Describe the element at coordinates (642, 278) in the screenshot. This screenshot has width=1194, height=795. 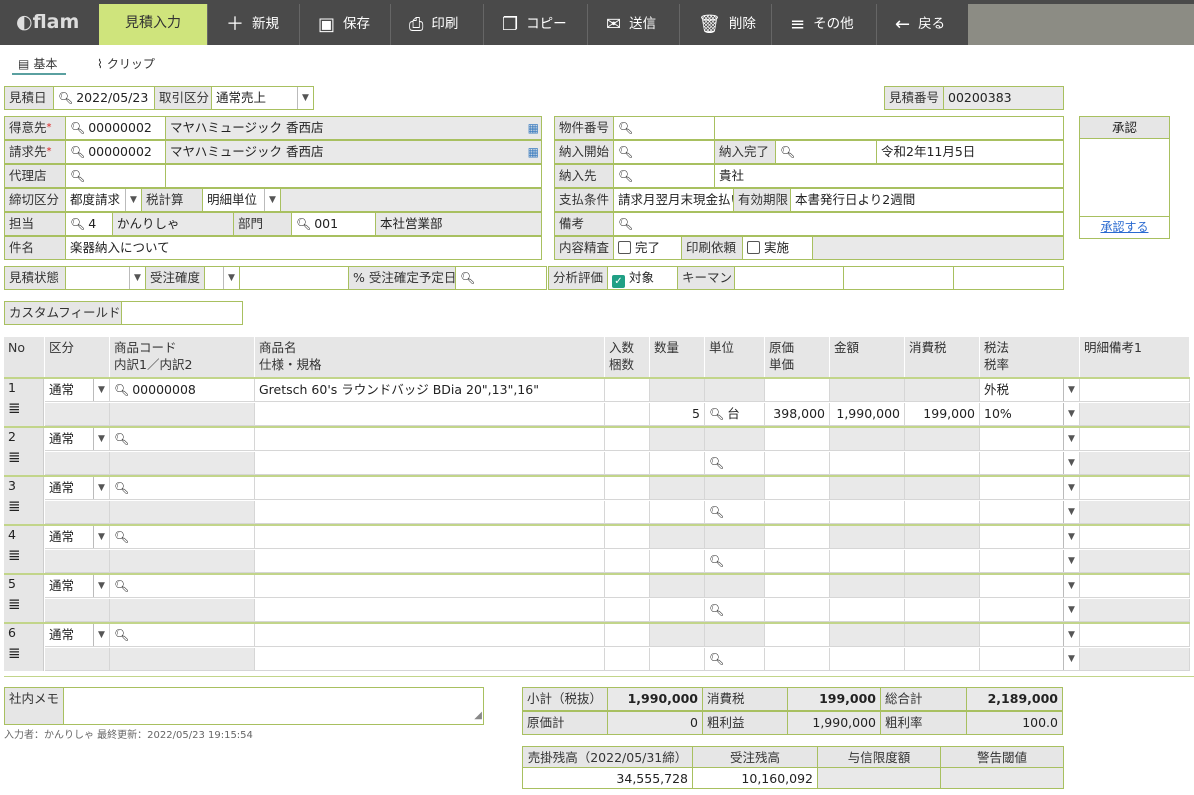
I see `analysis-checkbox: ✓ 対象` at that location.